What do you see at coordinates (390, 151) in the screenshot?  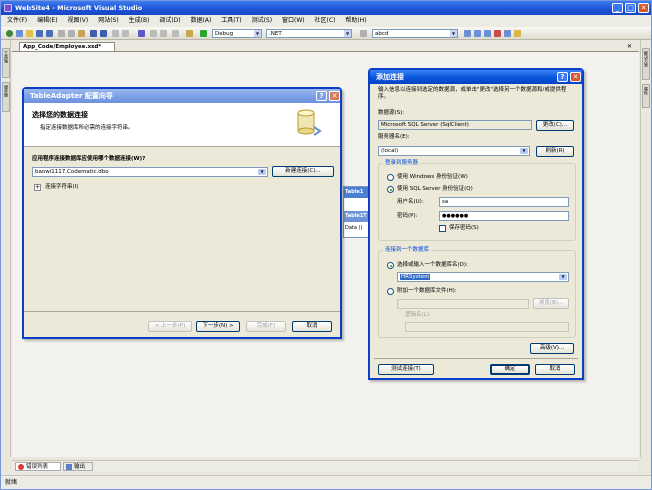 I see `server-name-value: (local)` at bounding box center [390, 151].